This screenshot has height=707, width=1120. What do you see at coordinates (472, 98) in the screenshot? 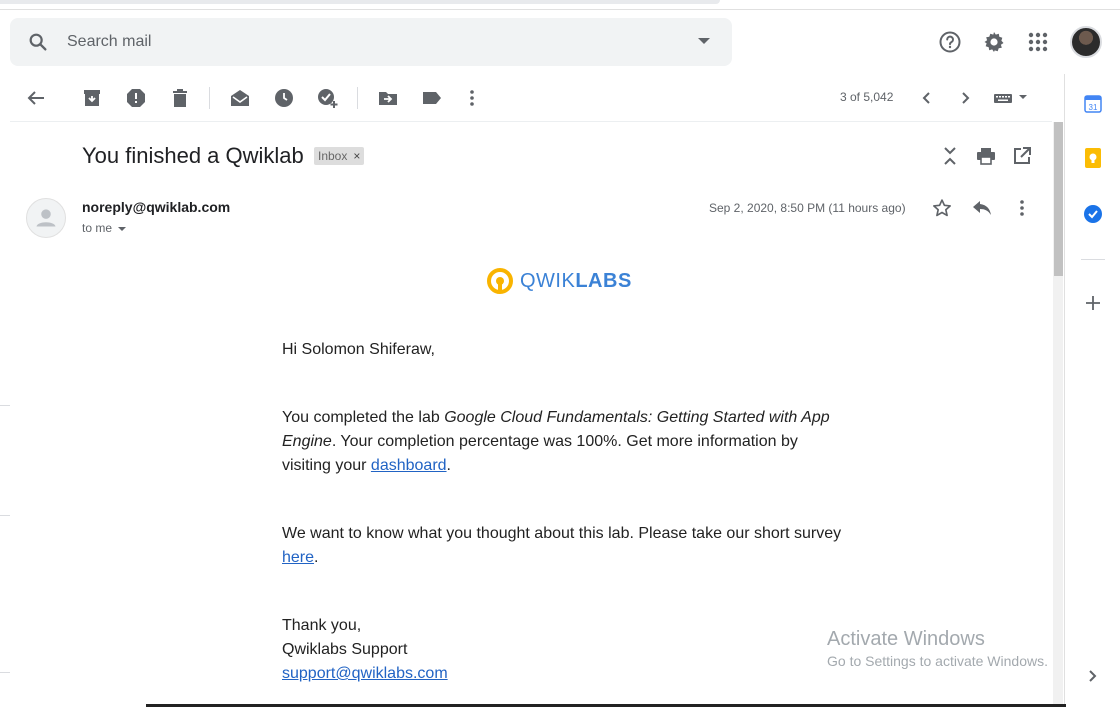
I see `more-vert-icon` at bounding box center [472, 98].